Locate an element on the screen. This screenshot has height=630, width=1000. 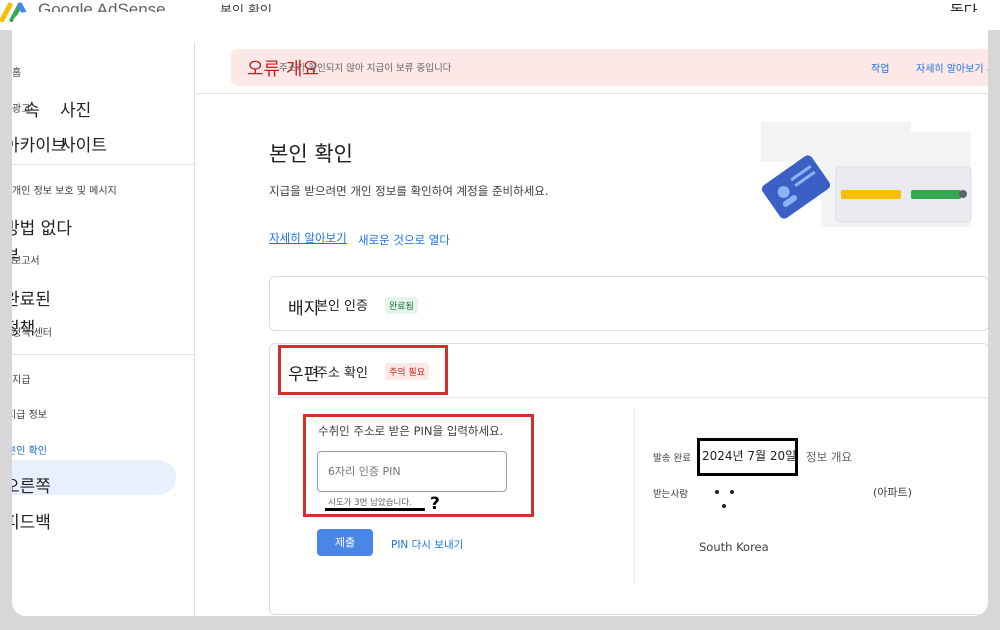
annotation-black-box-date is located at coordinates (747, 457).